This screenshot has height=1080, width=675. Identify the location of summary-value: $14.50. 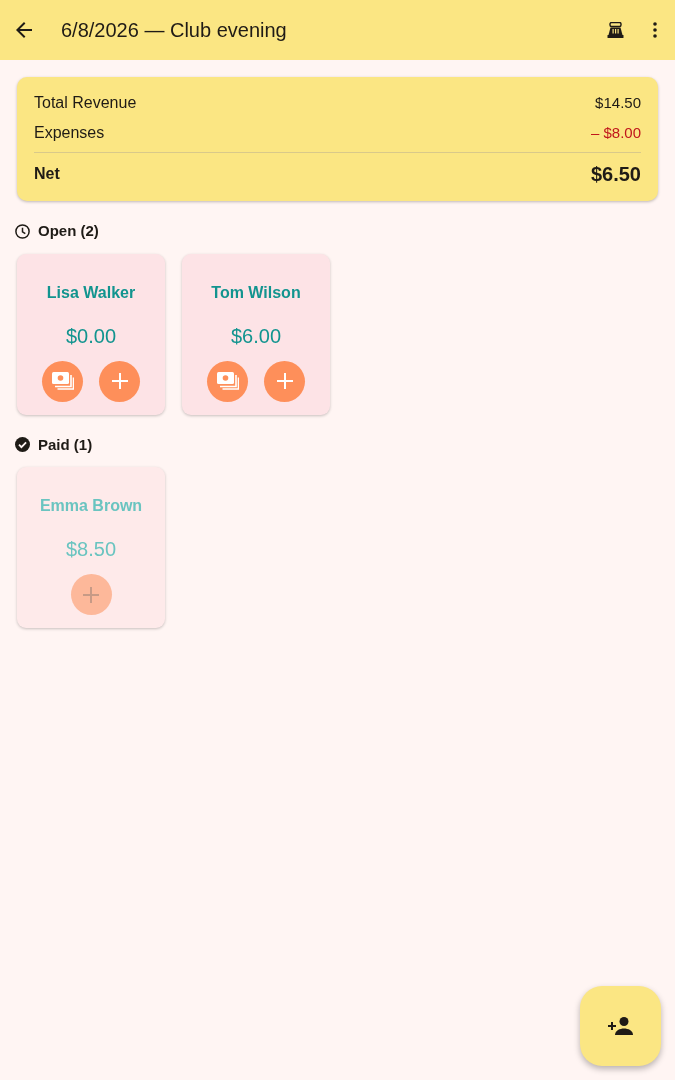
(618, 102).